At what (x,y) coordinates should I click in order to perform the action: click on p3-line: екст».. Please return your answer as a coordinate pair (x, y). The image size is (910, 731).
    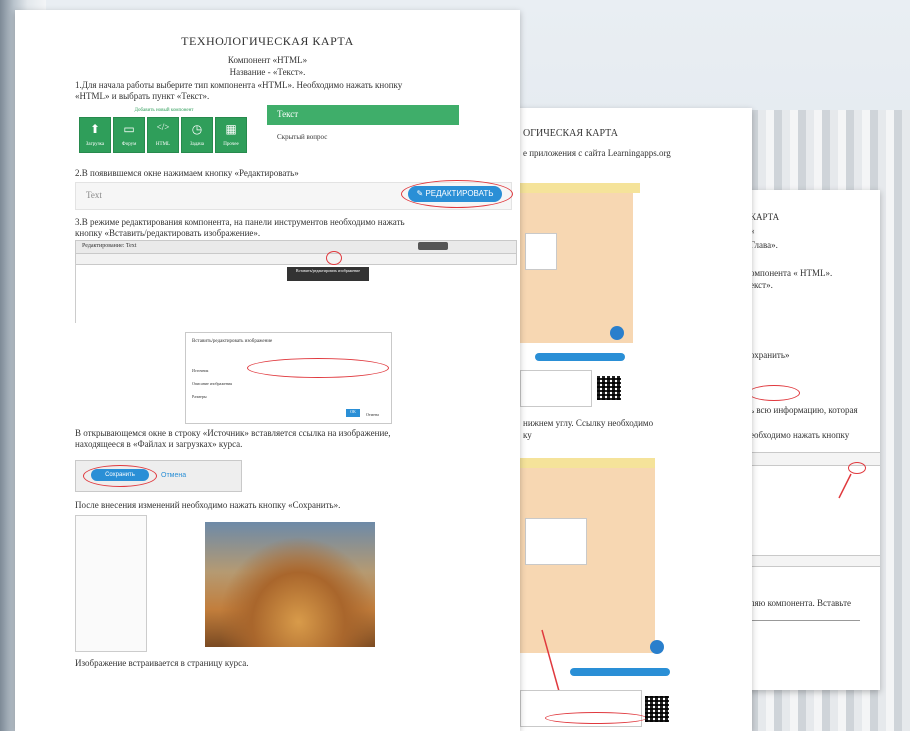
    Looking at the image, I should click on (761, 285).